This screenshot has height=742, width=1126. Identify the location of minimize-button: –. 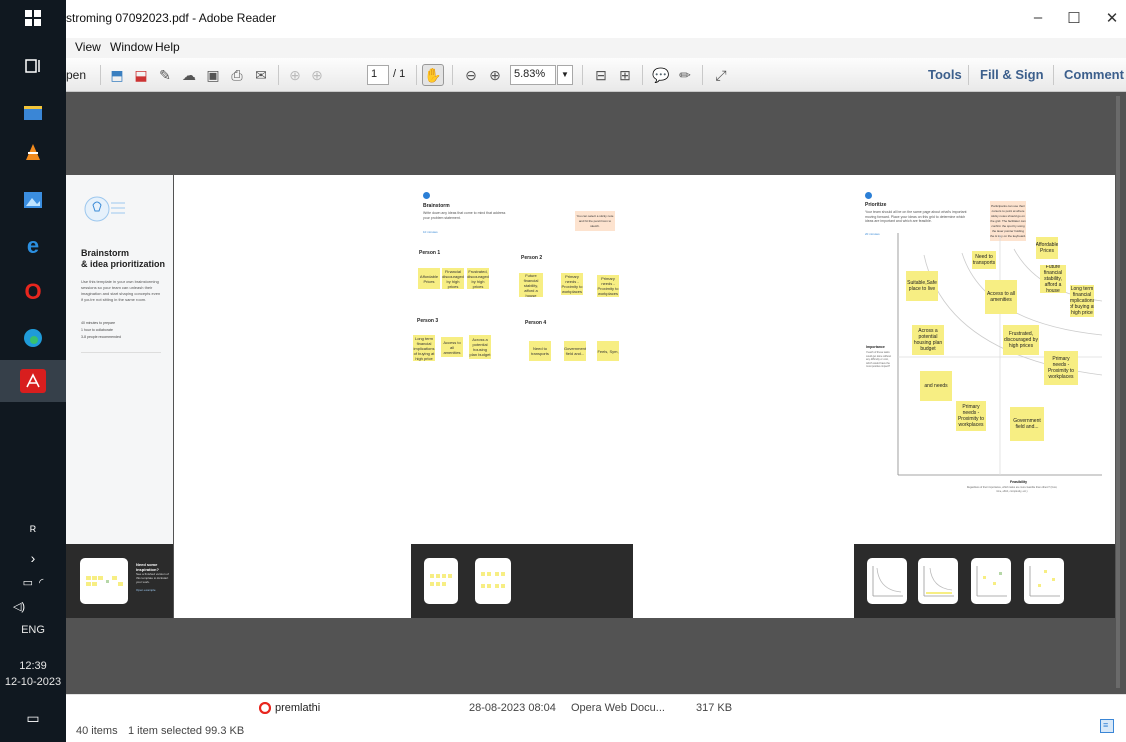
(1038, 17).